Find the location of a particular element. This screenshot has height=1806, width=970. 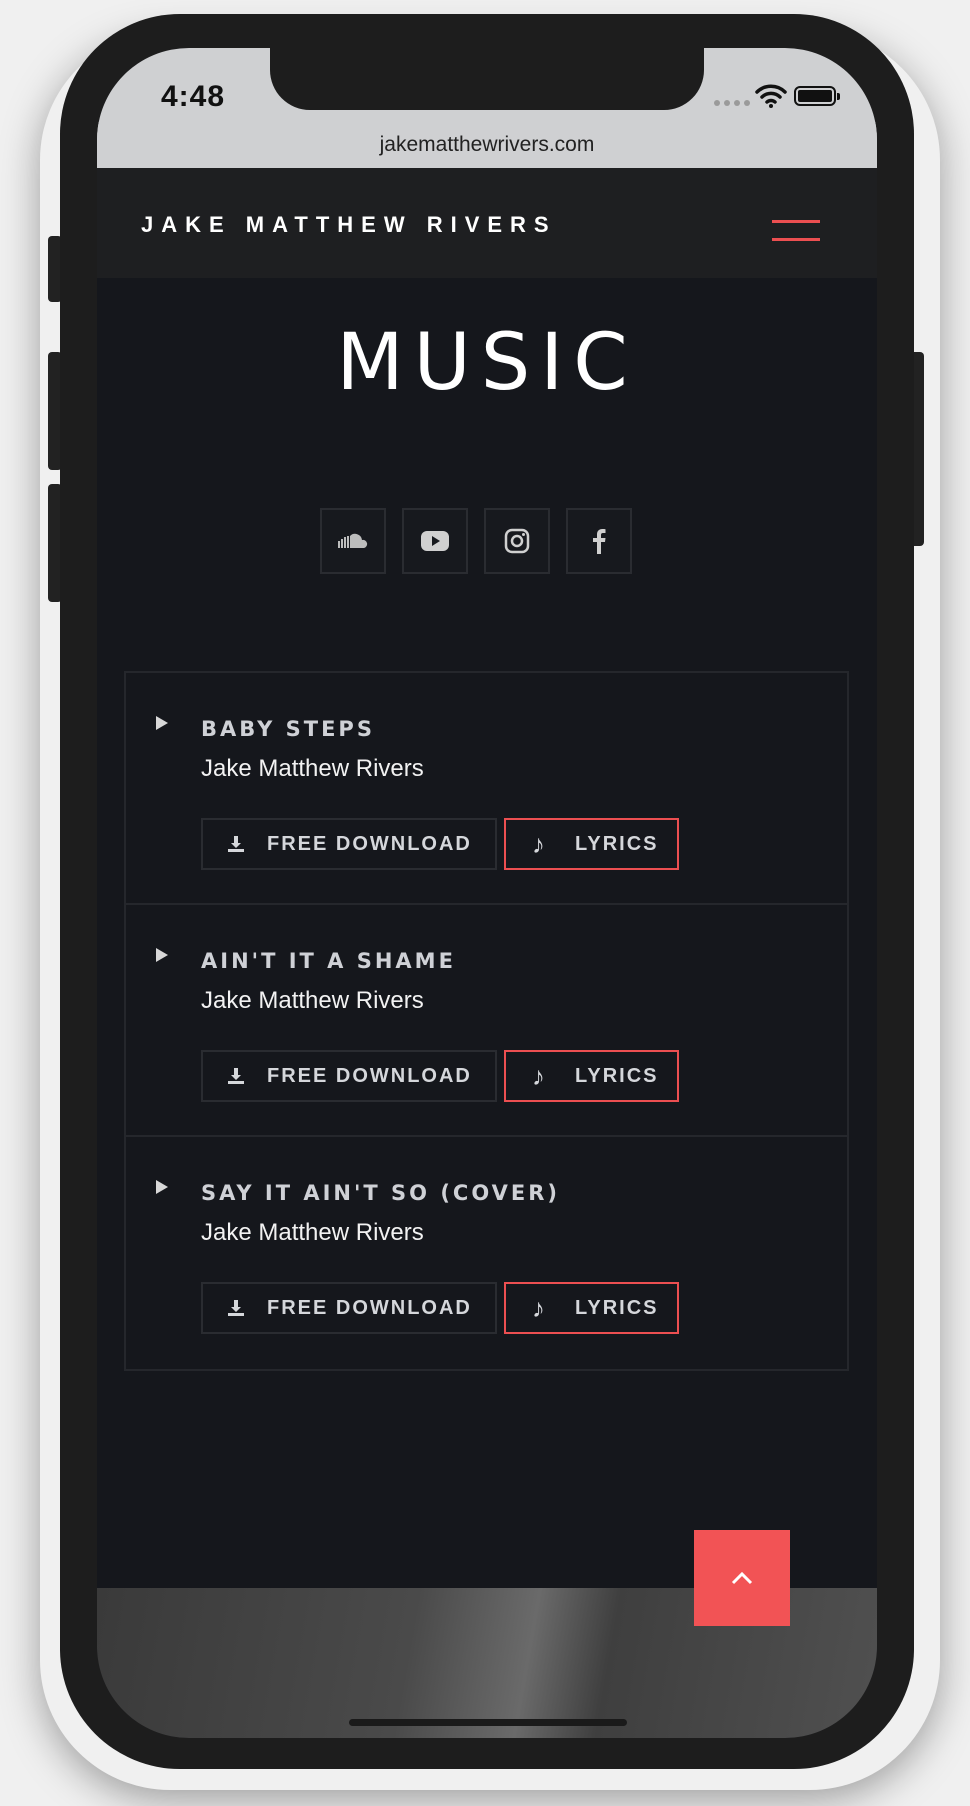

cellular-signal-icon is located at coordinates (732, 103).